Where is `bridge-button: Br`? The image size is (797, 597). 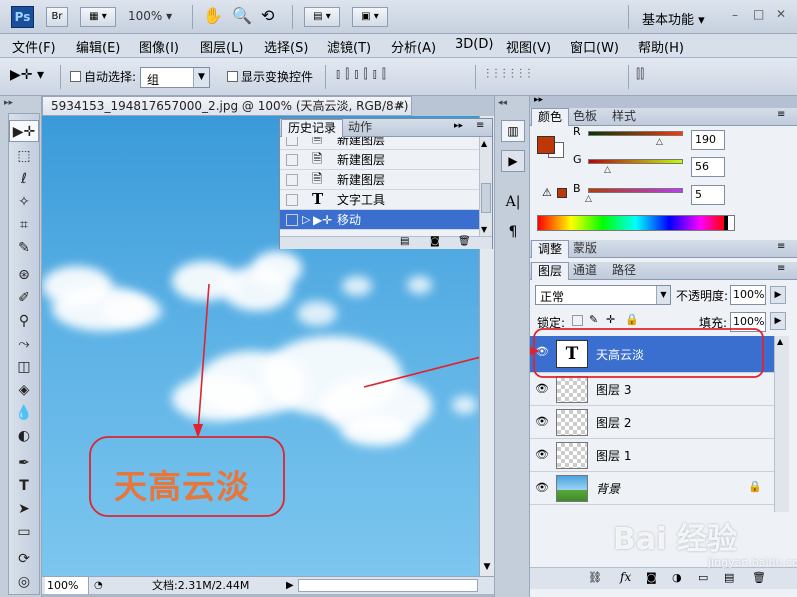
bridge-button: Br is located at coordinates (57, 17).